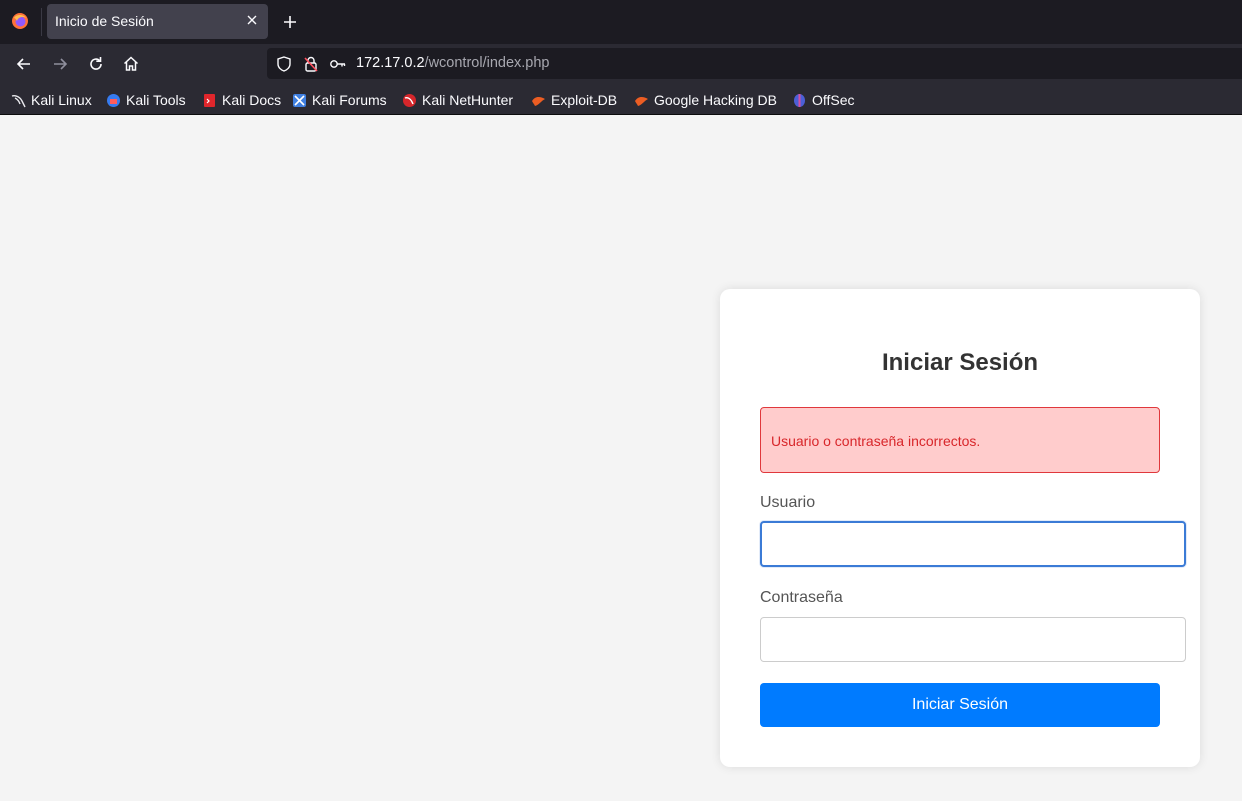 Image resolution: width=1242 pixels, height=801 pixels. What do you see at coordinates (131, 64) in the screenshot?
I see `home-icon` at bounding box center [131, 64].